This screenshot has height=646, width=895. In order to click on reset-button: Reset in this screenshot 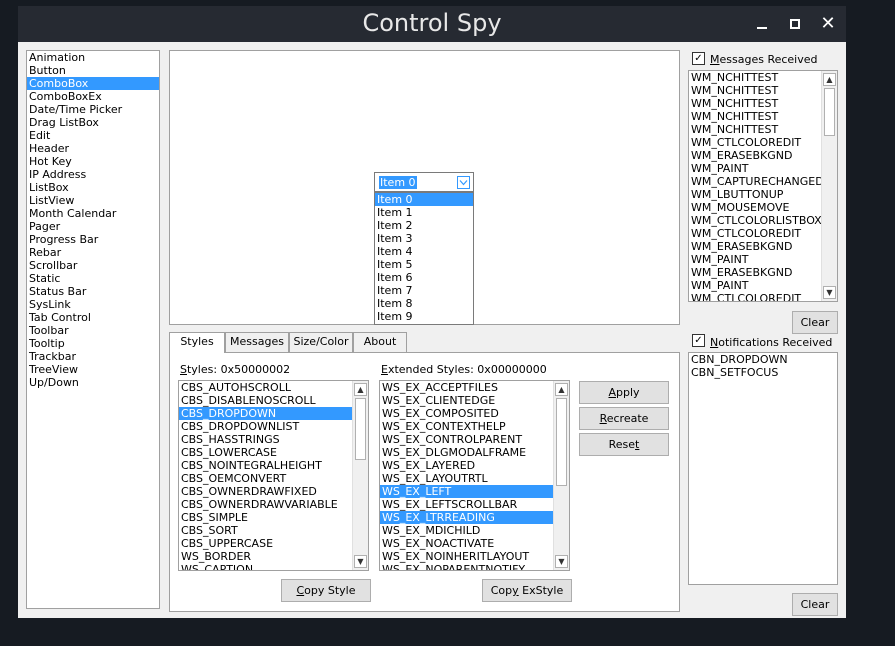, I will do `click(624, 444)`.